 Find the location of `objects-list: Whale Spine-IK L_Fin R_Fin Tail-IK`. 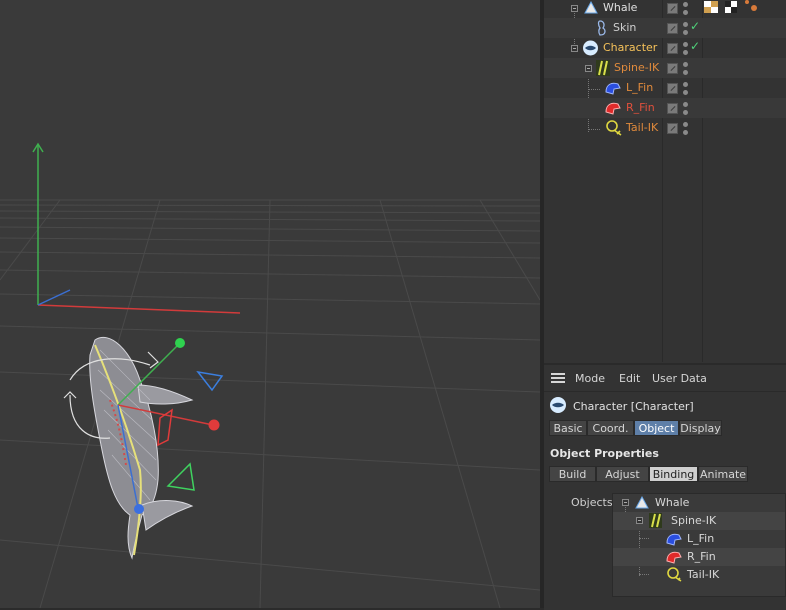

objects-list: Whale Spine-IK L_Fin R_Fin Tail-IK is located at coordinates (699, 545).